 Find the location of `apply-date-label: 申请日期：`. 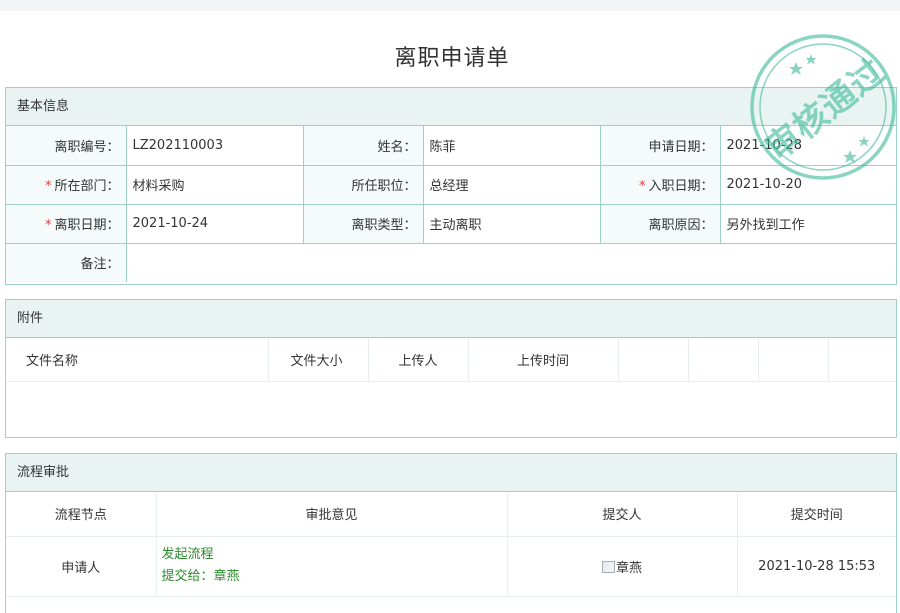

apply-date-label: 申请日期： is located at coordinates (660, 146).